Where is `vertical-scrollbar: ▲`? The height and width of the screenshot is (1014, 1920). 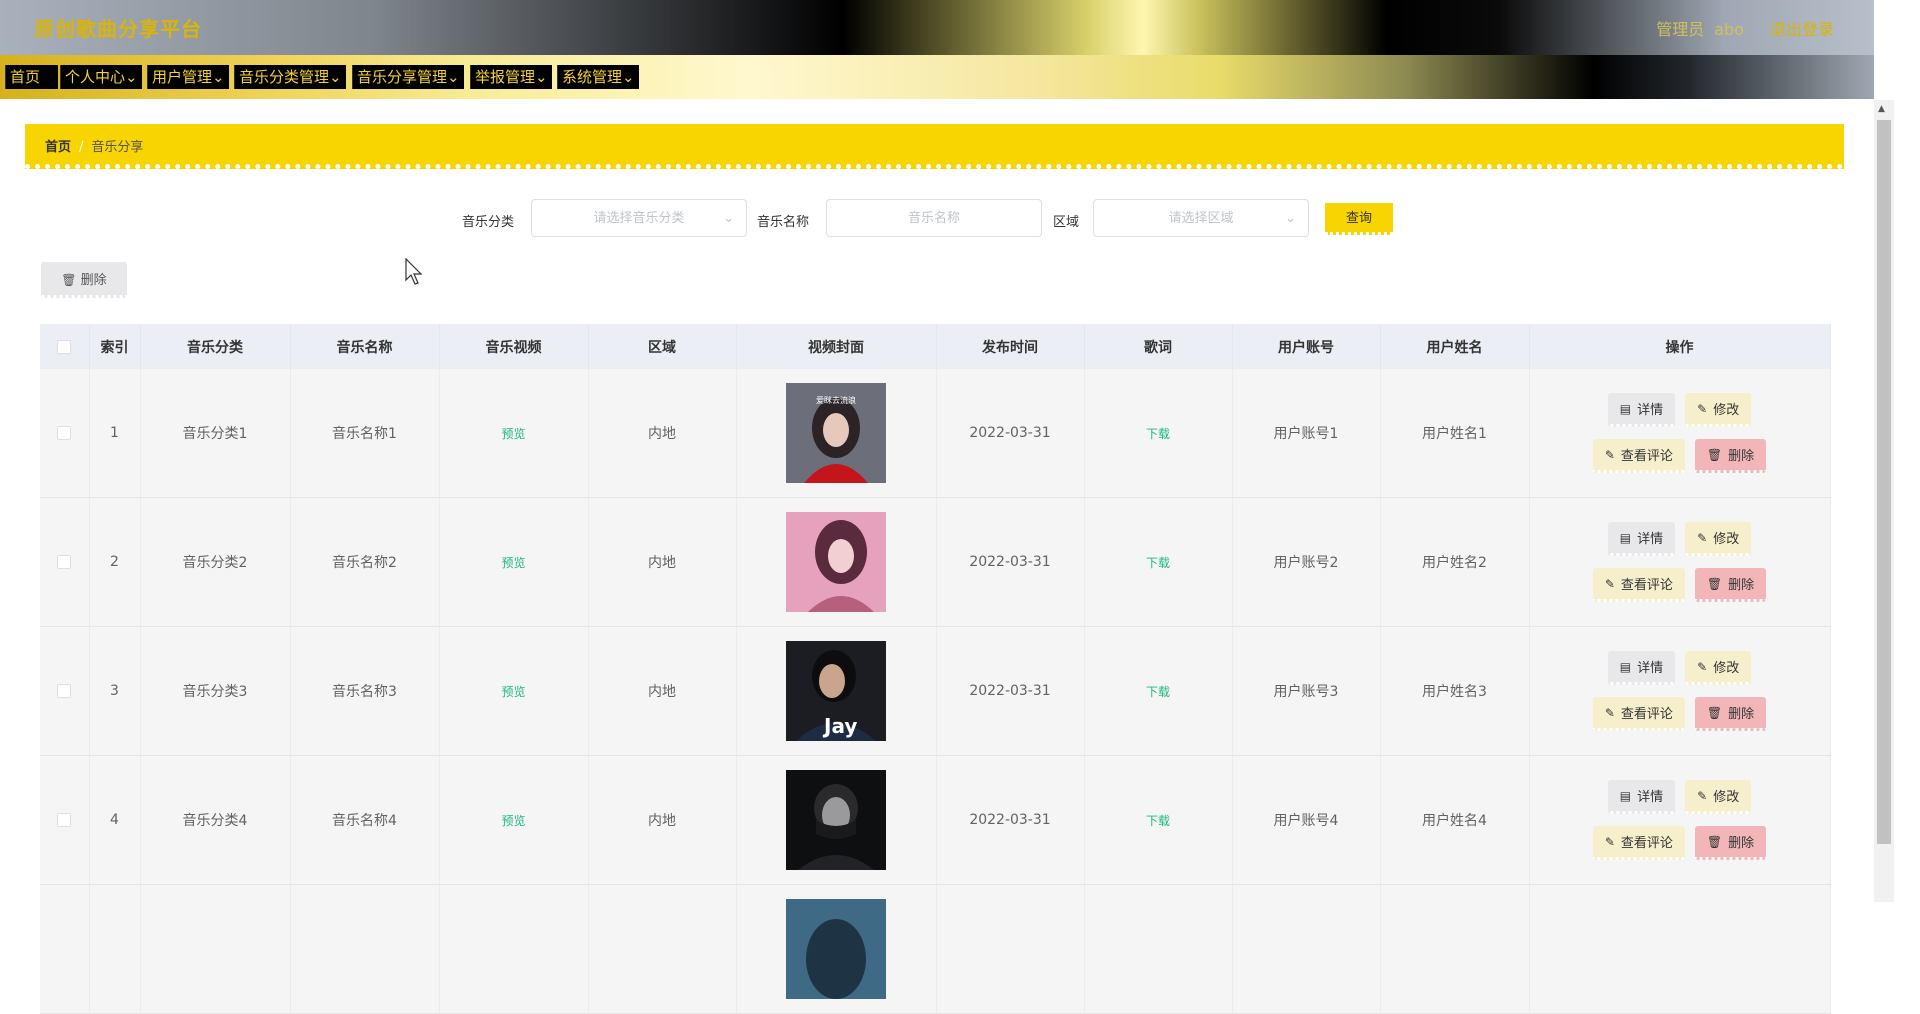 vertical-scrollbar: ▲ is located at coordinates (1884, 501).